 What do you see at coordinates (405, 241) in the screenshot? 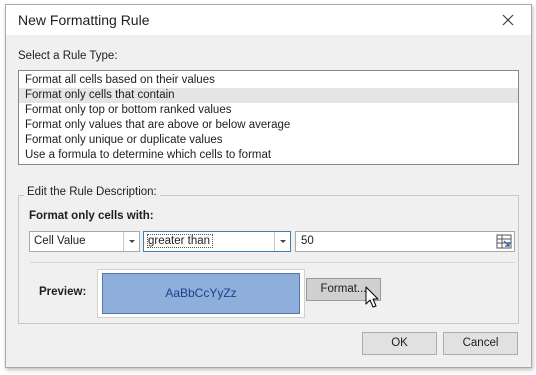
I see `value-input: 50` at bounding box center [405, 241].